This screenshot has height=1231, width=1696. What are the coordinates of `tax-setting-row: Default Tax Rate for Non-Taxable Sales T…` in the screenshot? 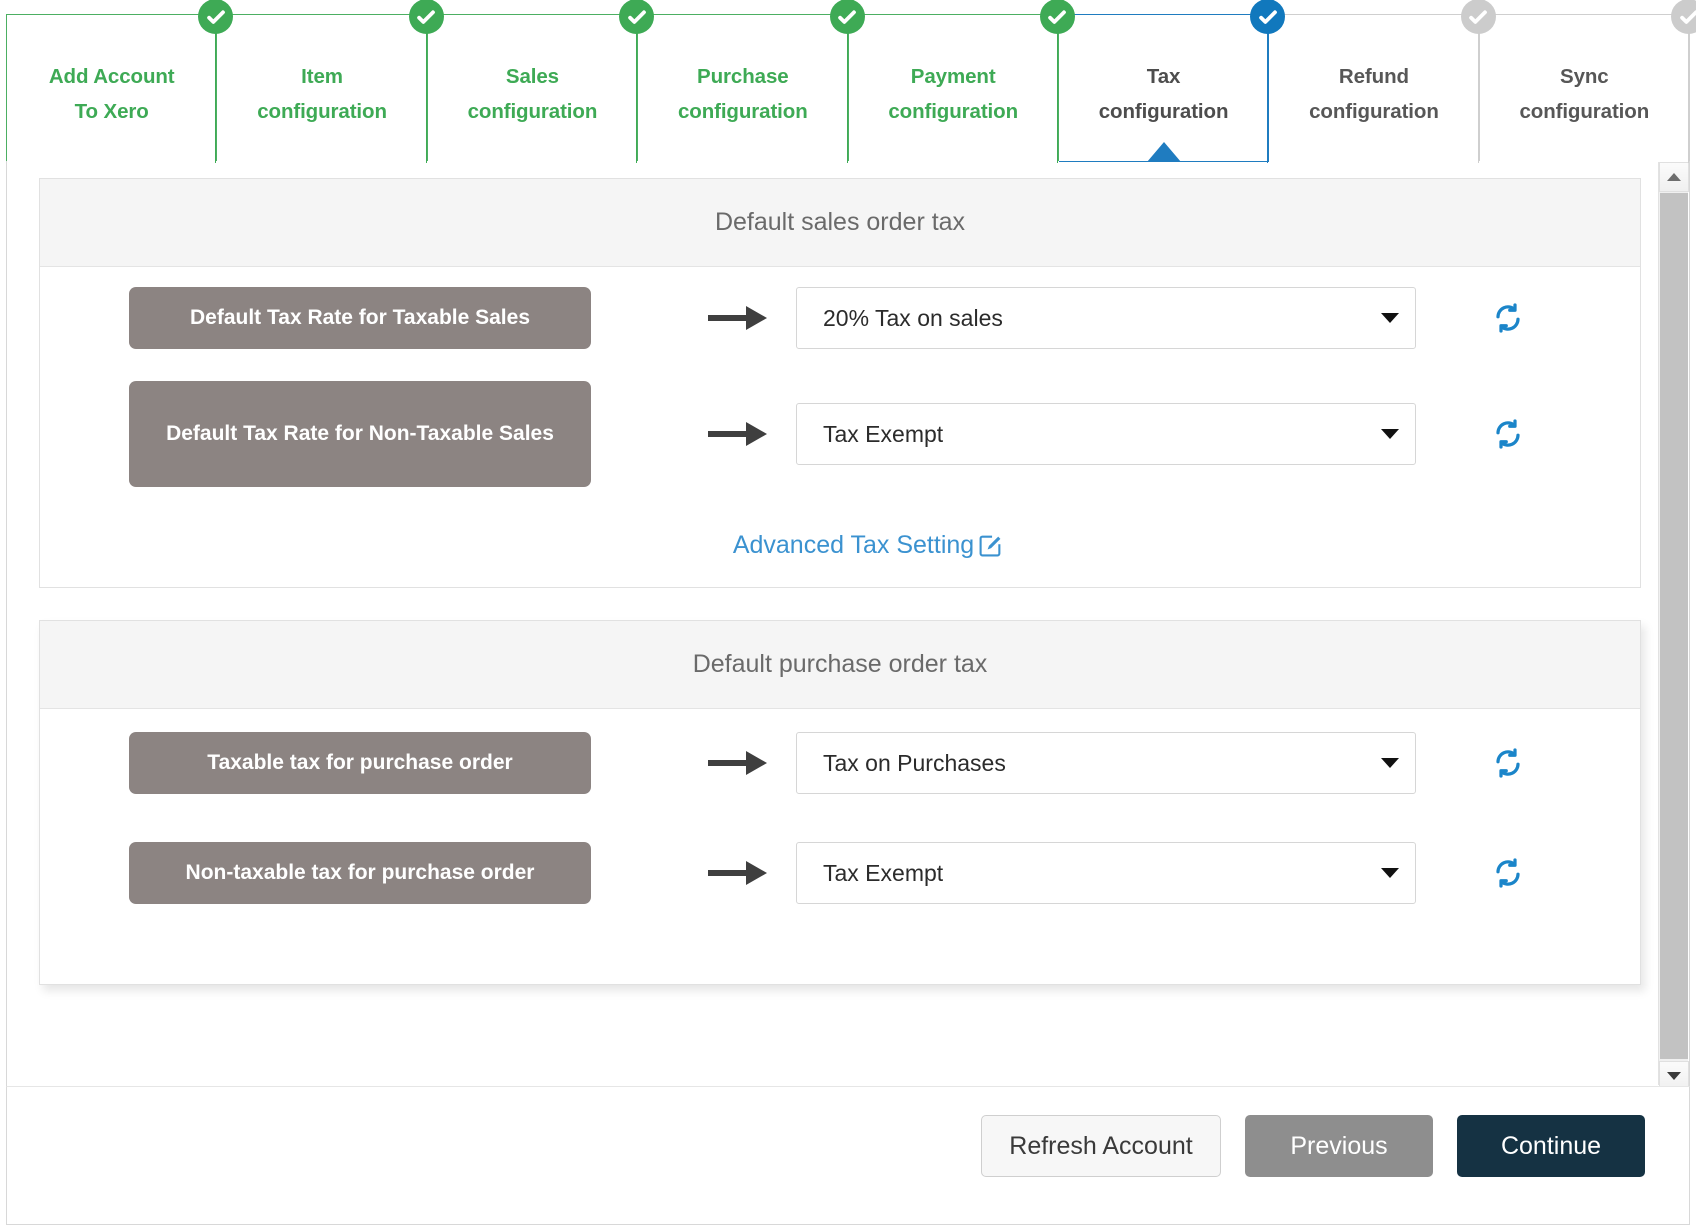 It's located at (840, 434).